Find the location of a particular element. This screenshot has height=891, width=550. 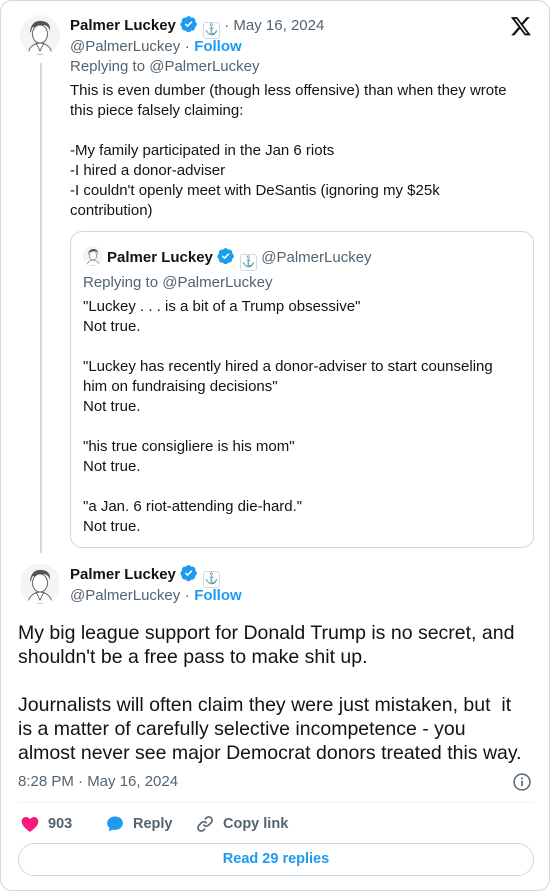

thread-line is located at coordinates (41, 308).